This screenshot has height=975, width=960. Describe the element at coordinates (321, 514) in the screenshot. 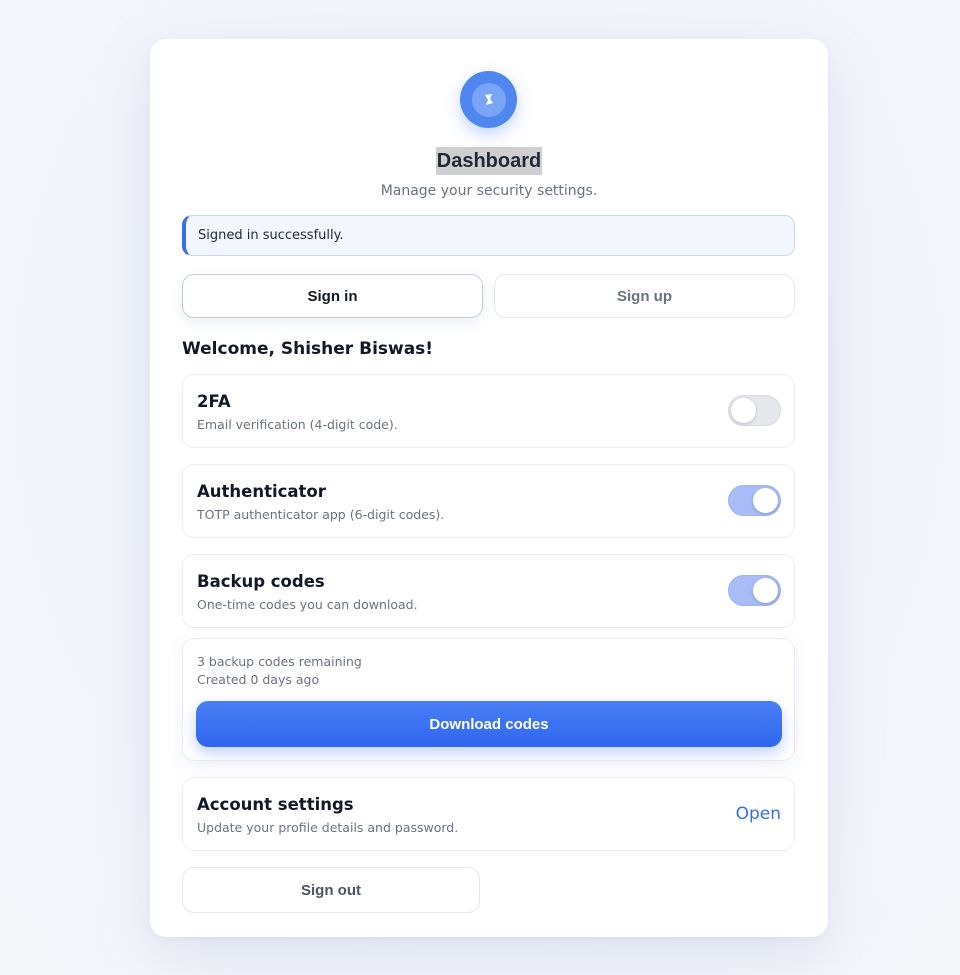

I see `authenticator-description: TOTP authenticator app (6-digit codes).` at that location.